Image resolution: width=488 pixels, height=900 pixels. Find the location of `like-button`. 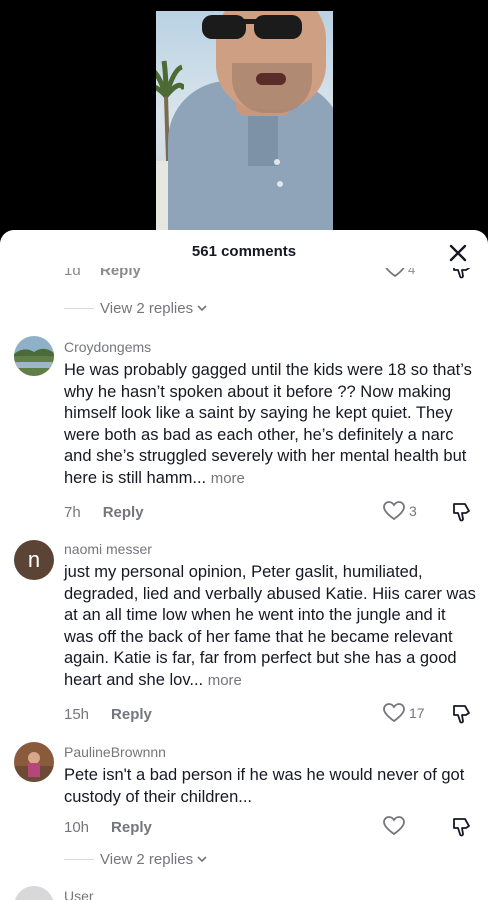

like-button is located at coordinates (396, 826).